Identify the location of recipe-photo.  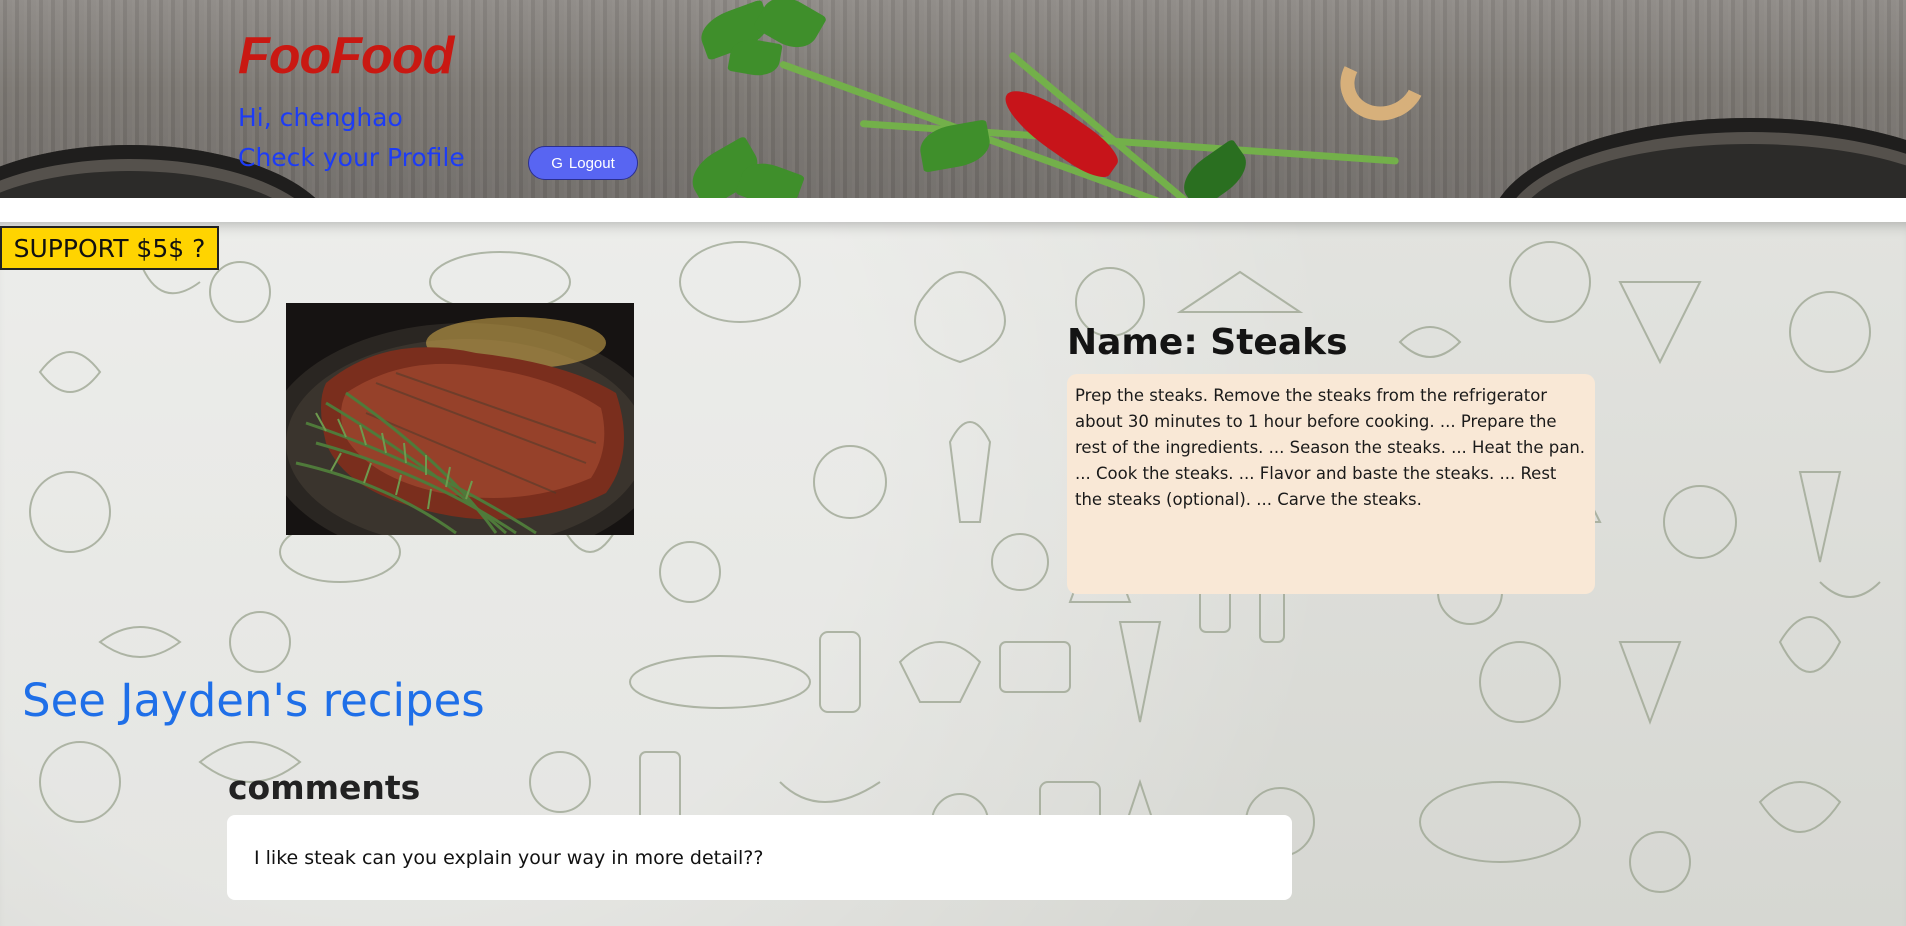
(460, 419).